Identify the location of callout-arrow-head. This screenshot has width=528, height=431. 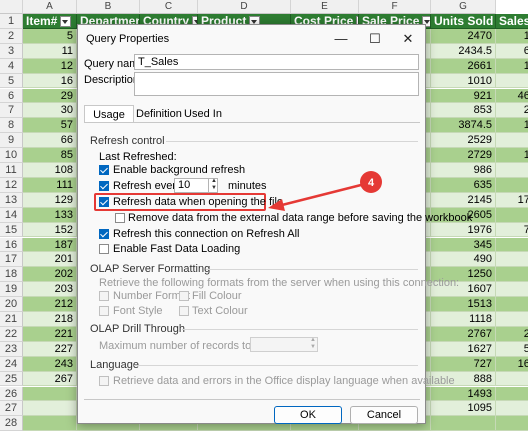
(276, 205).